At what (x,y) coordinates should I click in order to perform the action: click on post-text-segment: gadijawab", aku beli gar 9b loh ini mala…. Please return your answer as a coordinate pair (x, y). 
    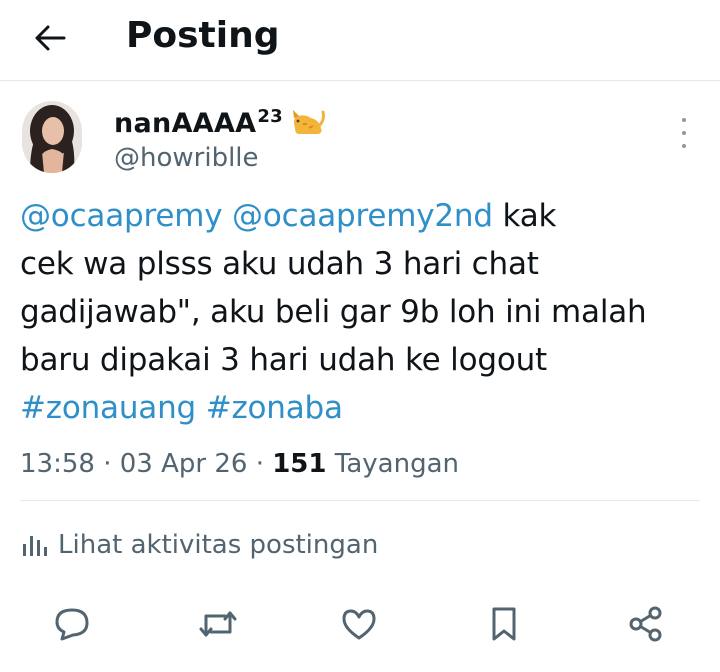
    Looking at the image, I should click on (333, 312).